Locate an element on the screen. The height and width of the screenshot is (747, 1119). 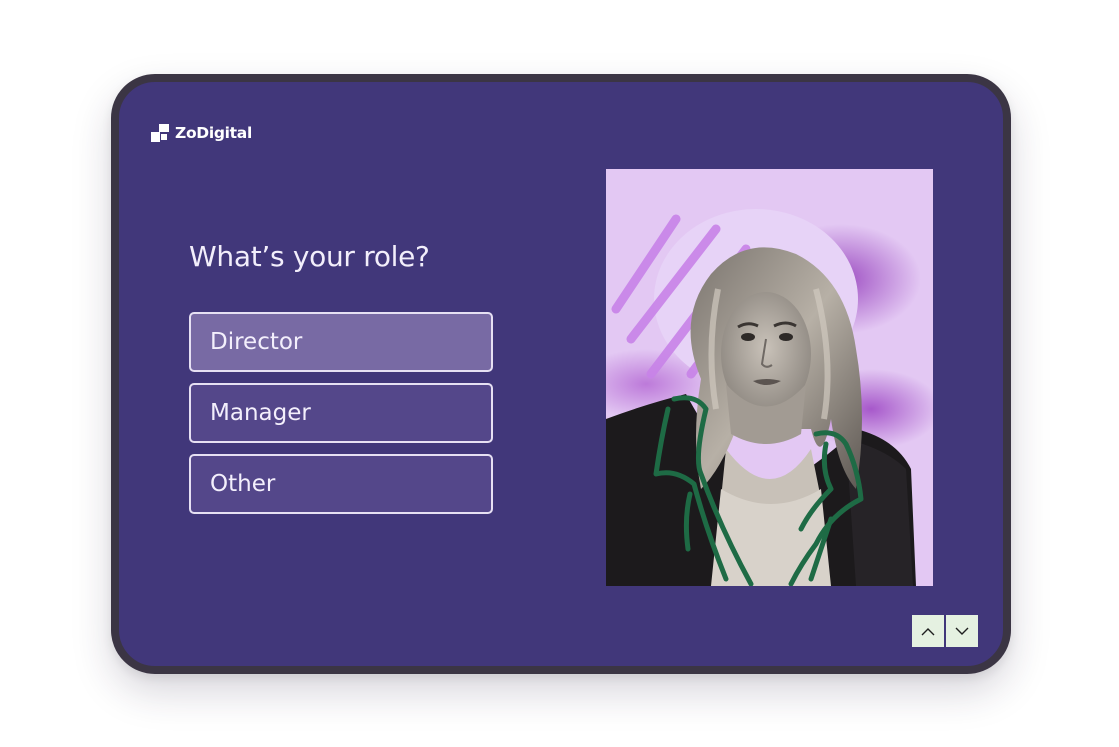
option-label: Manager is located at coordinates (260, 413).